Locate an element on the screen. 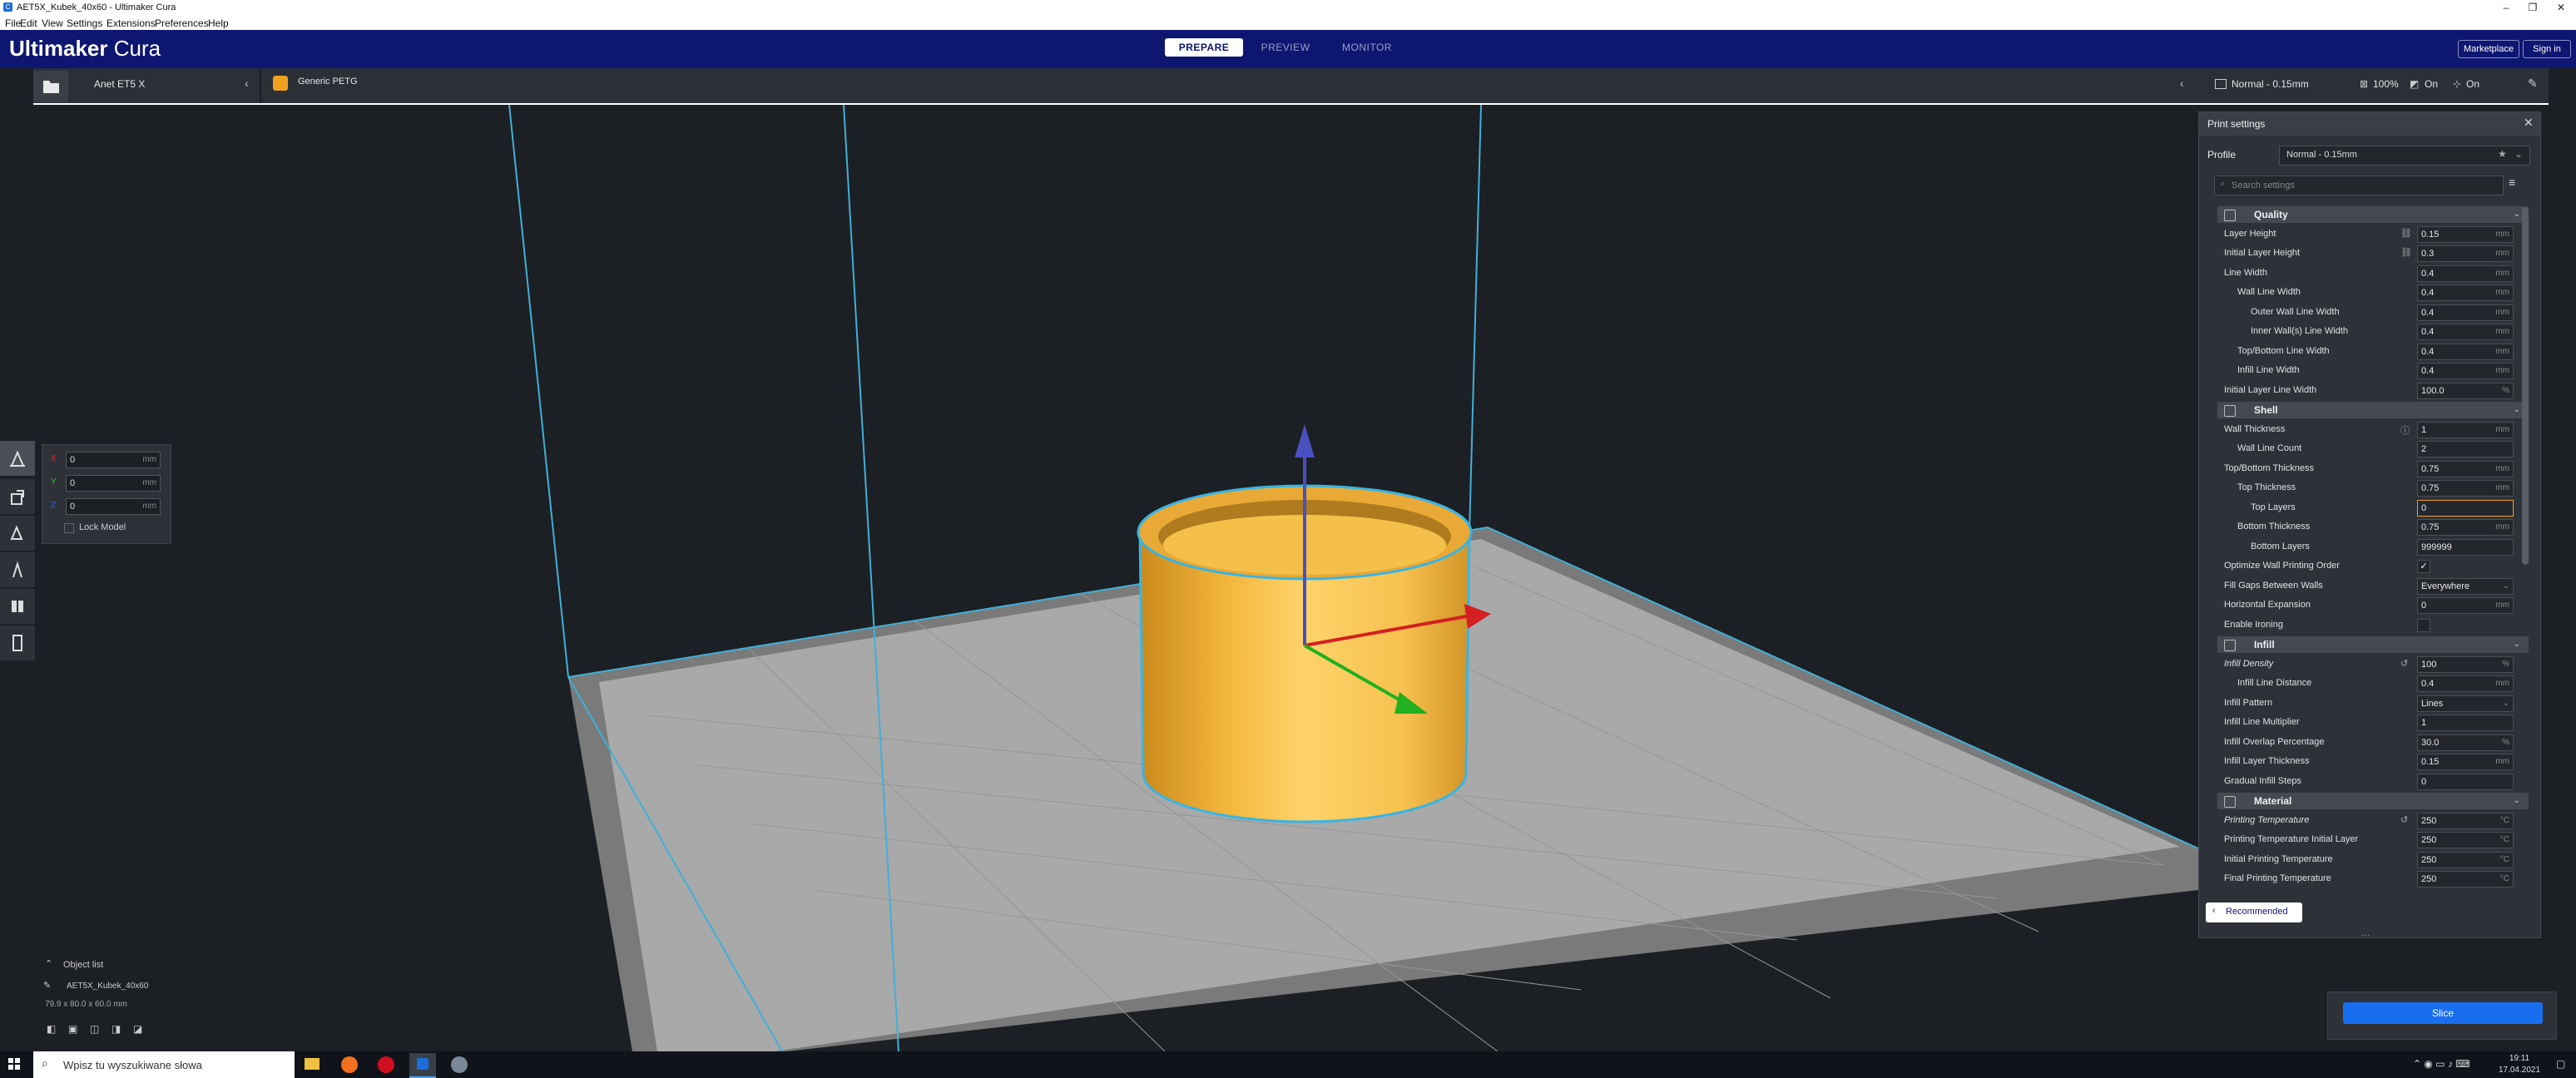  chevron-up-icon: ⌃ is located at coordinates (48, 963).